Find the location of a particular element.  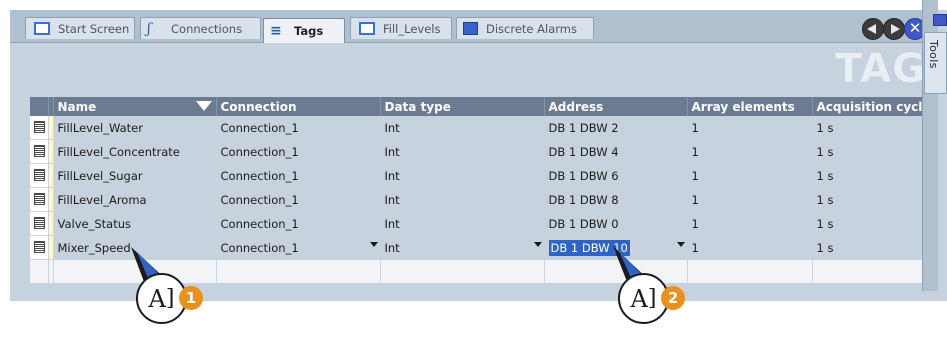

column-header-acquisition-cycle: Acquisition cycle is located at coordinates (872, 106).